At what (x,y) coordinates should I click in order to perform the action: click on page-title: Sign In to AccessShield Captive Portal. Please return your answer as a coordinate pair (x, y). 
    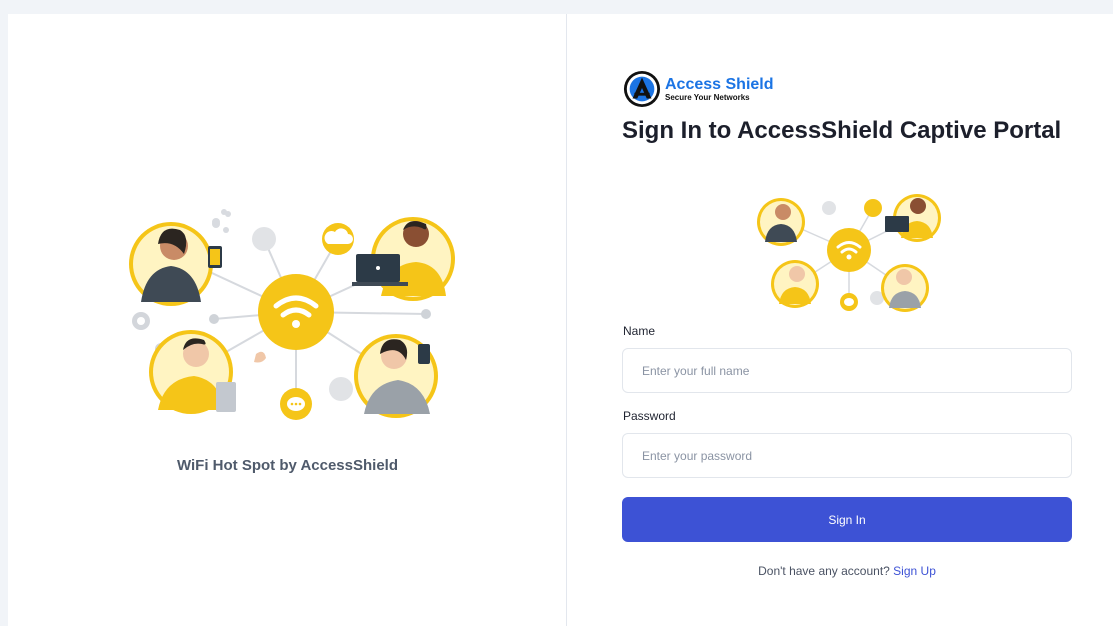
    Looking at the image, I should click on (842, 130).